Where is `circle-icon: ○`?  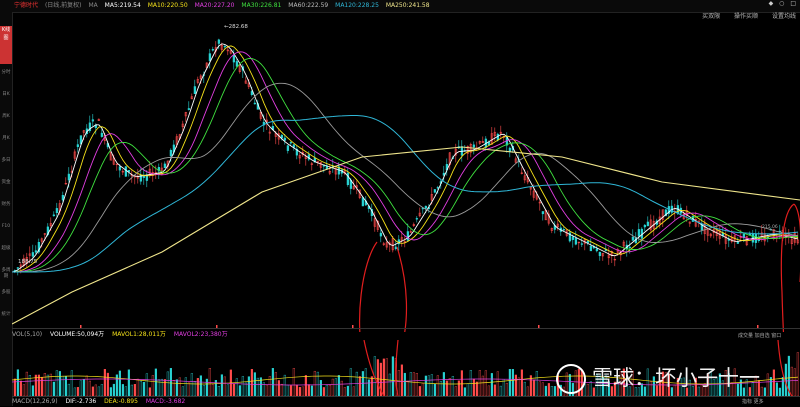 circle-icon: ○ is located at coordinates (781, 3).